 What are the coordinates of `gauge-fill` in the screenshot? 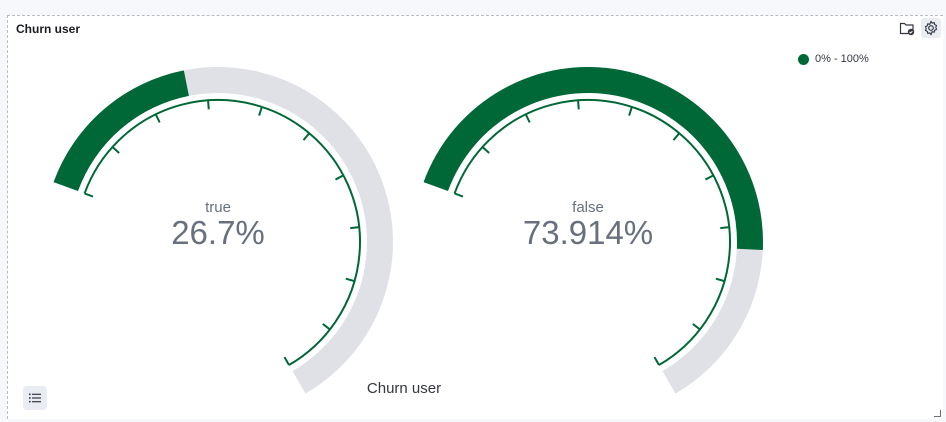 It's located at (121, 131).